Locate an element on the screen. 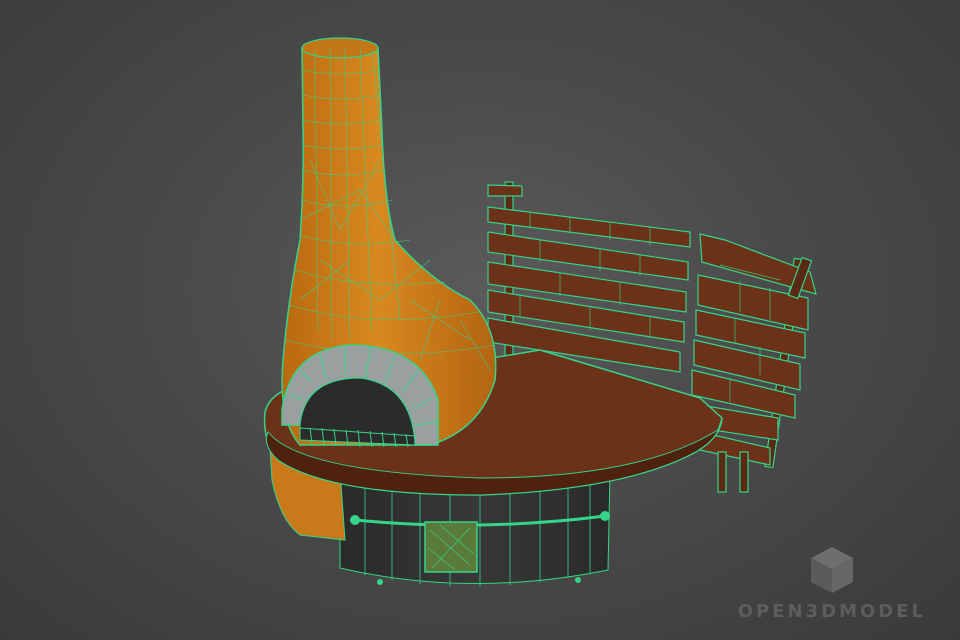 The width and height of the screenshot is (960, 640). cube-icon is located at coordinates (831, 570).